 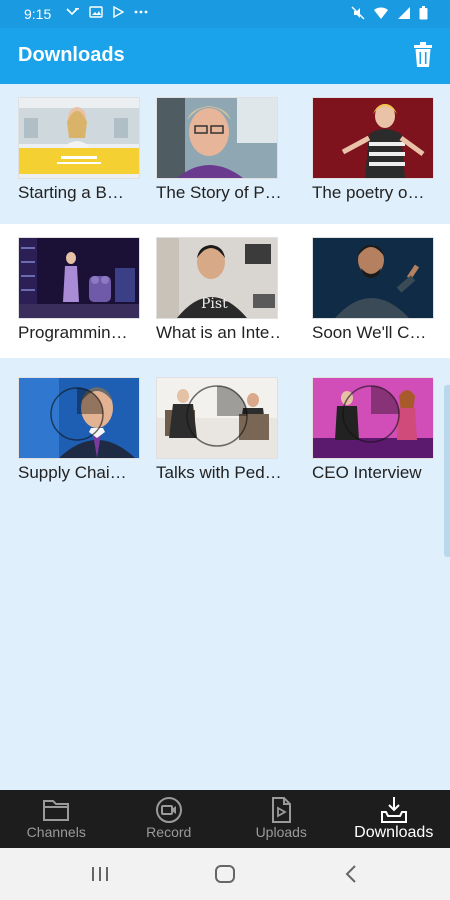 I want to click on trash-icon, so click(x=423, y=55).